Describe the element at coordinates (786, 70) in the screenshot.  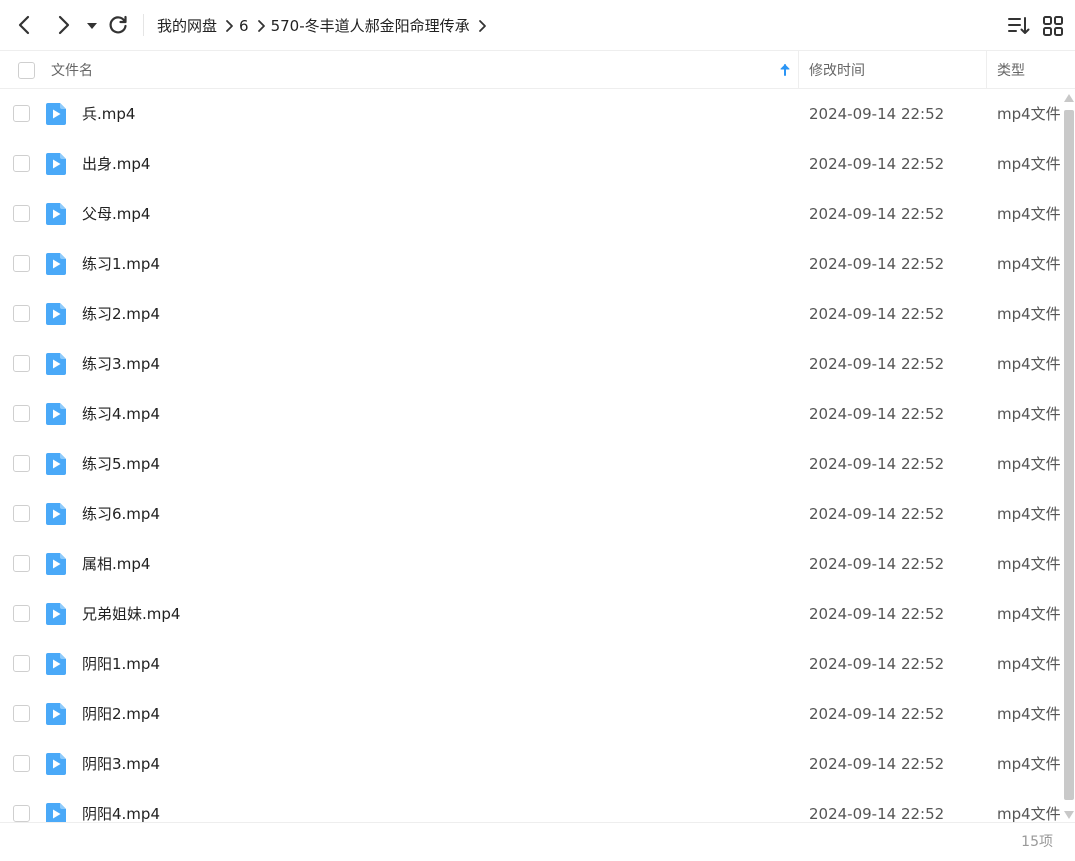
I see `sort-ascending-icon` at that location.